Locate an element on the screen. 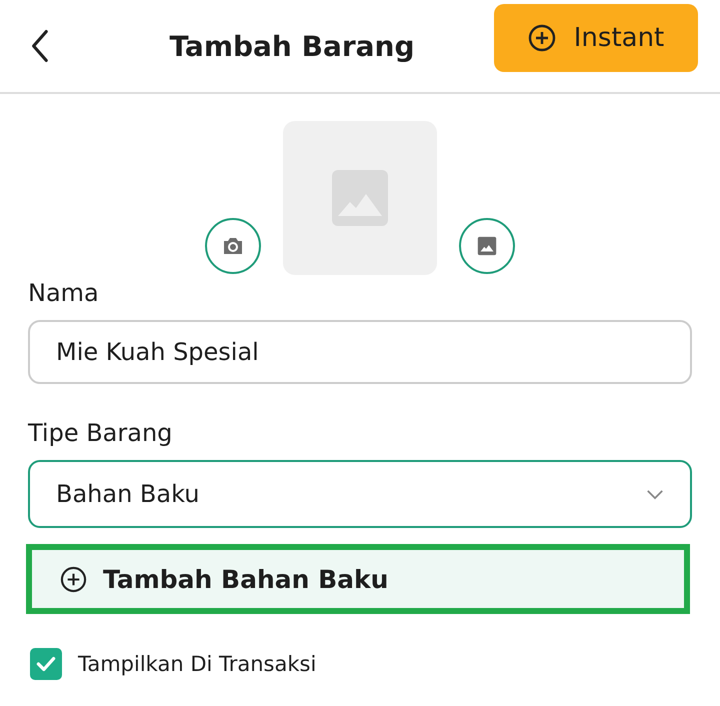 Image resolution: width=720 pixels, height=706 pixels. name-field: Mie Kuah Spesial is located at coordinates (360, 352).